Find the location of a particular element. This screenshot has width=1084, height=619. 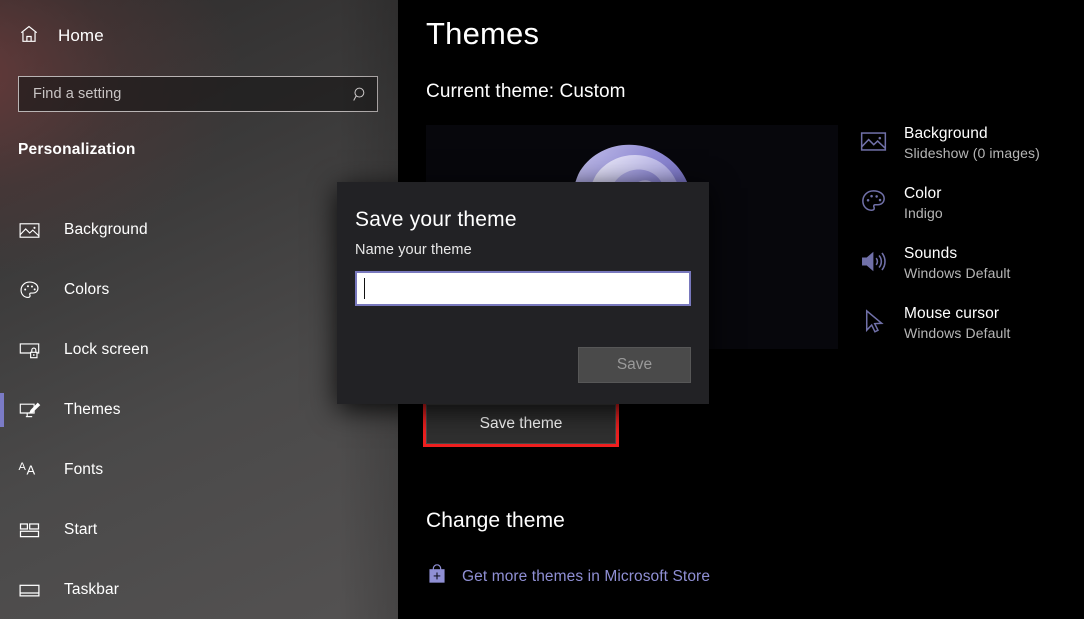

search-input: Find a setting is located at coordinates (198, 94).